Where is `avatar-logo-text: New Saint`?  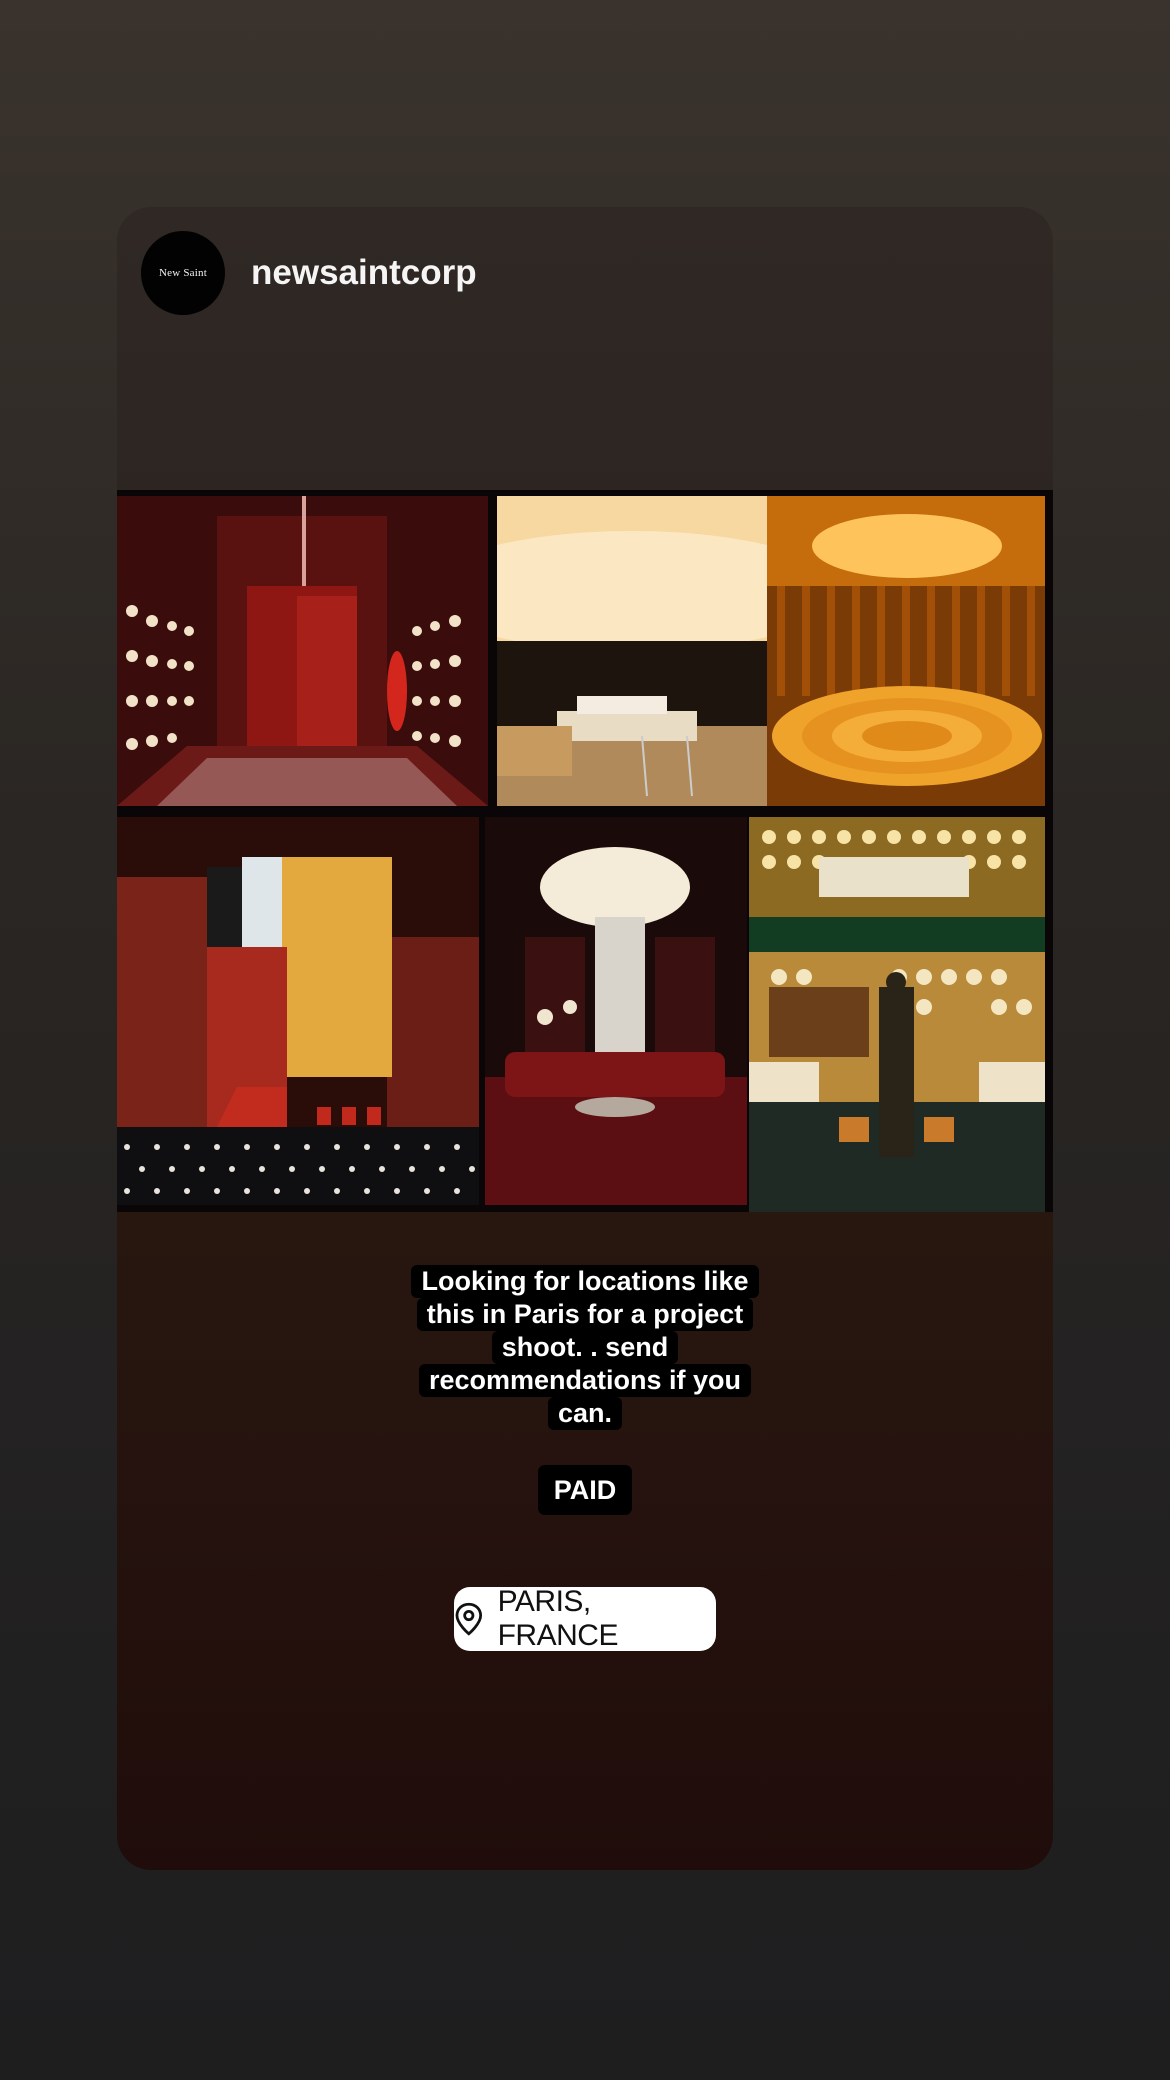 avatar-logo-text: New Saint is located at coordinates (183, 273).